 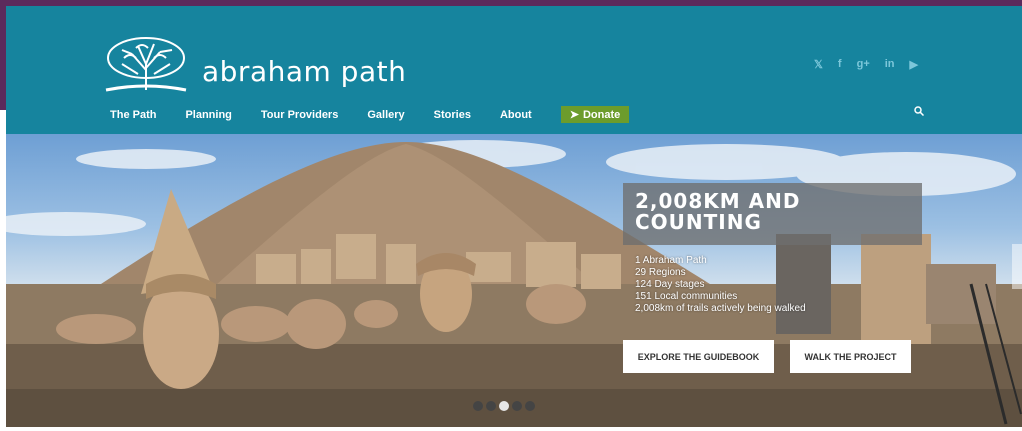 What do you see at coordinates (686, 296) in the screenshot?
I see `hero-stat: 151 Local communities` at bounding box center [686, 296].